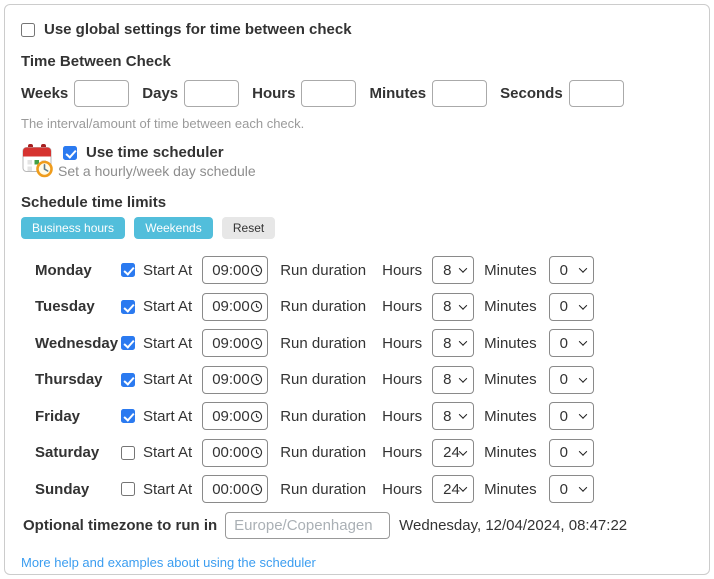  Describe the element at coordinates (460, 93) in the screenshot. I see `minutes-input` at that location.